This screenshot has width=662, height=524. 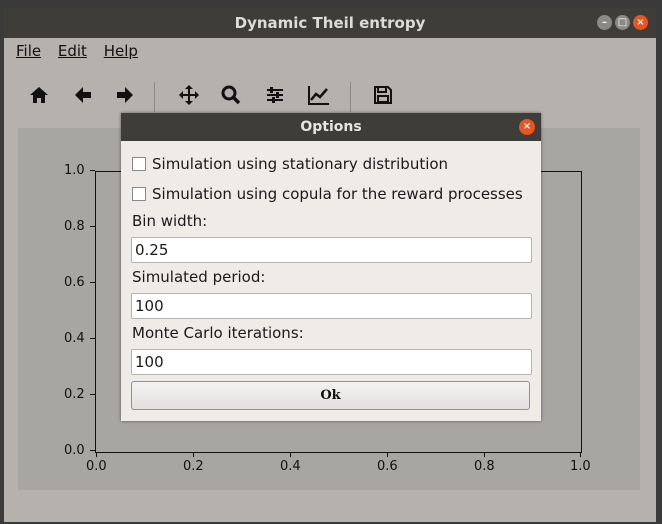 I want to click on ytick-label: 0.8, so click(x=74, y=226).